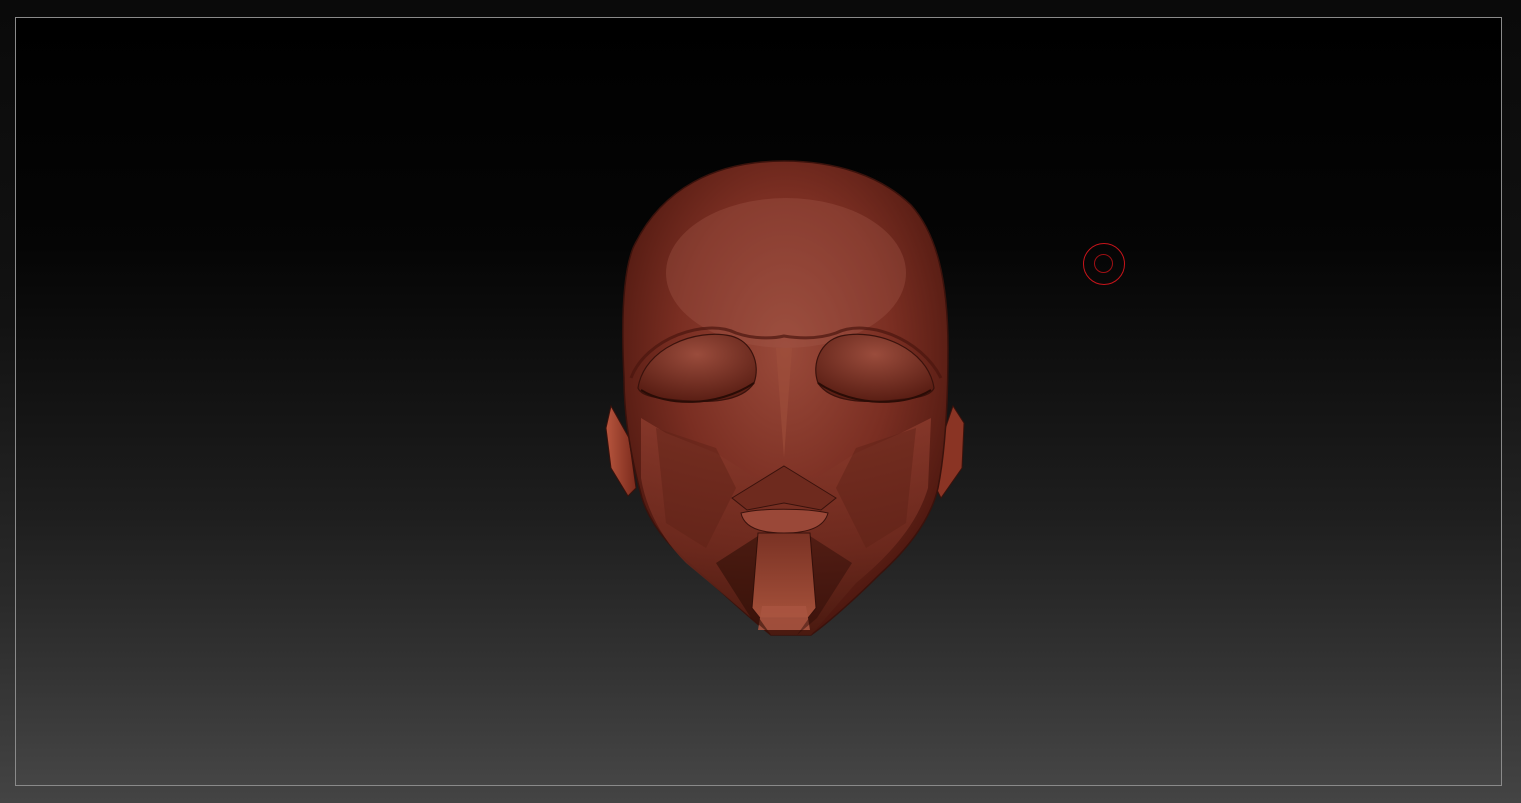 Image resolution: width=1521 pixels, height=803 pixels. I want to click on brush-cursor-icon, so click(1104, 264).